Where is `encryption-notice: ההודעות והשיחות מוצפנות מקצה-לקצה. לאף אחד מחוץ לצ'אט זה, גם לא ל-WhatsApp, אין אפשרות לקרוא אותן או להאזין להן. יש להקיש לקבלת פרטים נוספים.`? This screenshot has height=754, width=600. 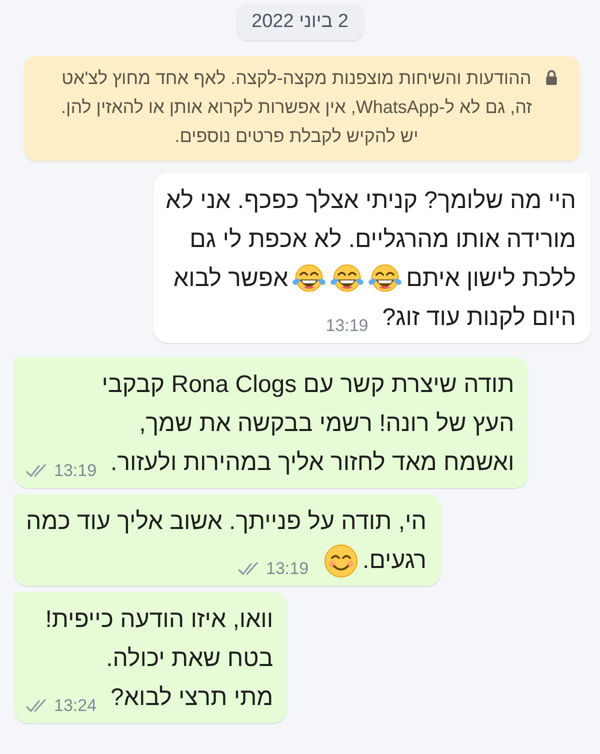
encryption-notice: ההודעות והשיחות מוצפנות מקצה-לקצה. לאף אחד מחוץ לצ'אט זה, גם לא ל-WhatsApp, אין אפשרות לקרוא אותן או להאזין להן. יש להקיש לקבלת פרטים נוספים. is located at coordinates (302, 108).